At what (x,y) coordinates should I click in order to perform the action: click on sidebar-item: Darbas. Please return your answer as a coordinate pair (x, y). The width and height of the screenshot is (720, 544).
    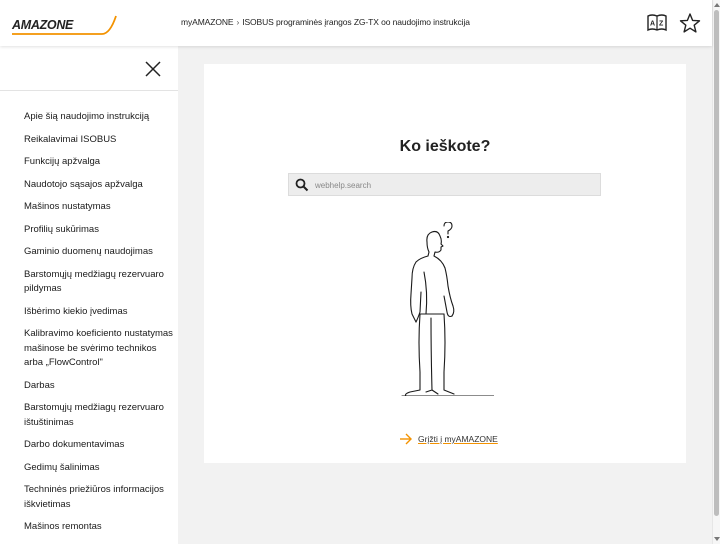
    Looking at the image, I should click on (99, 386).